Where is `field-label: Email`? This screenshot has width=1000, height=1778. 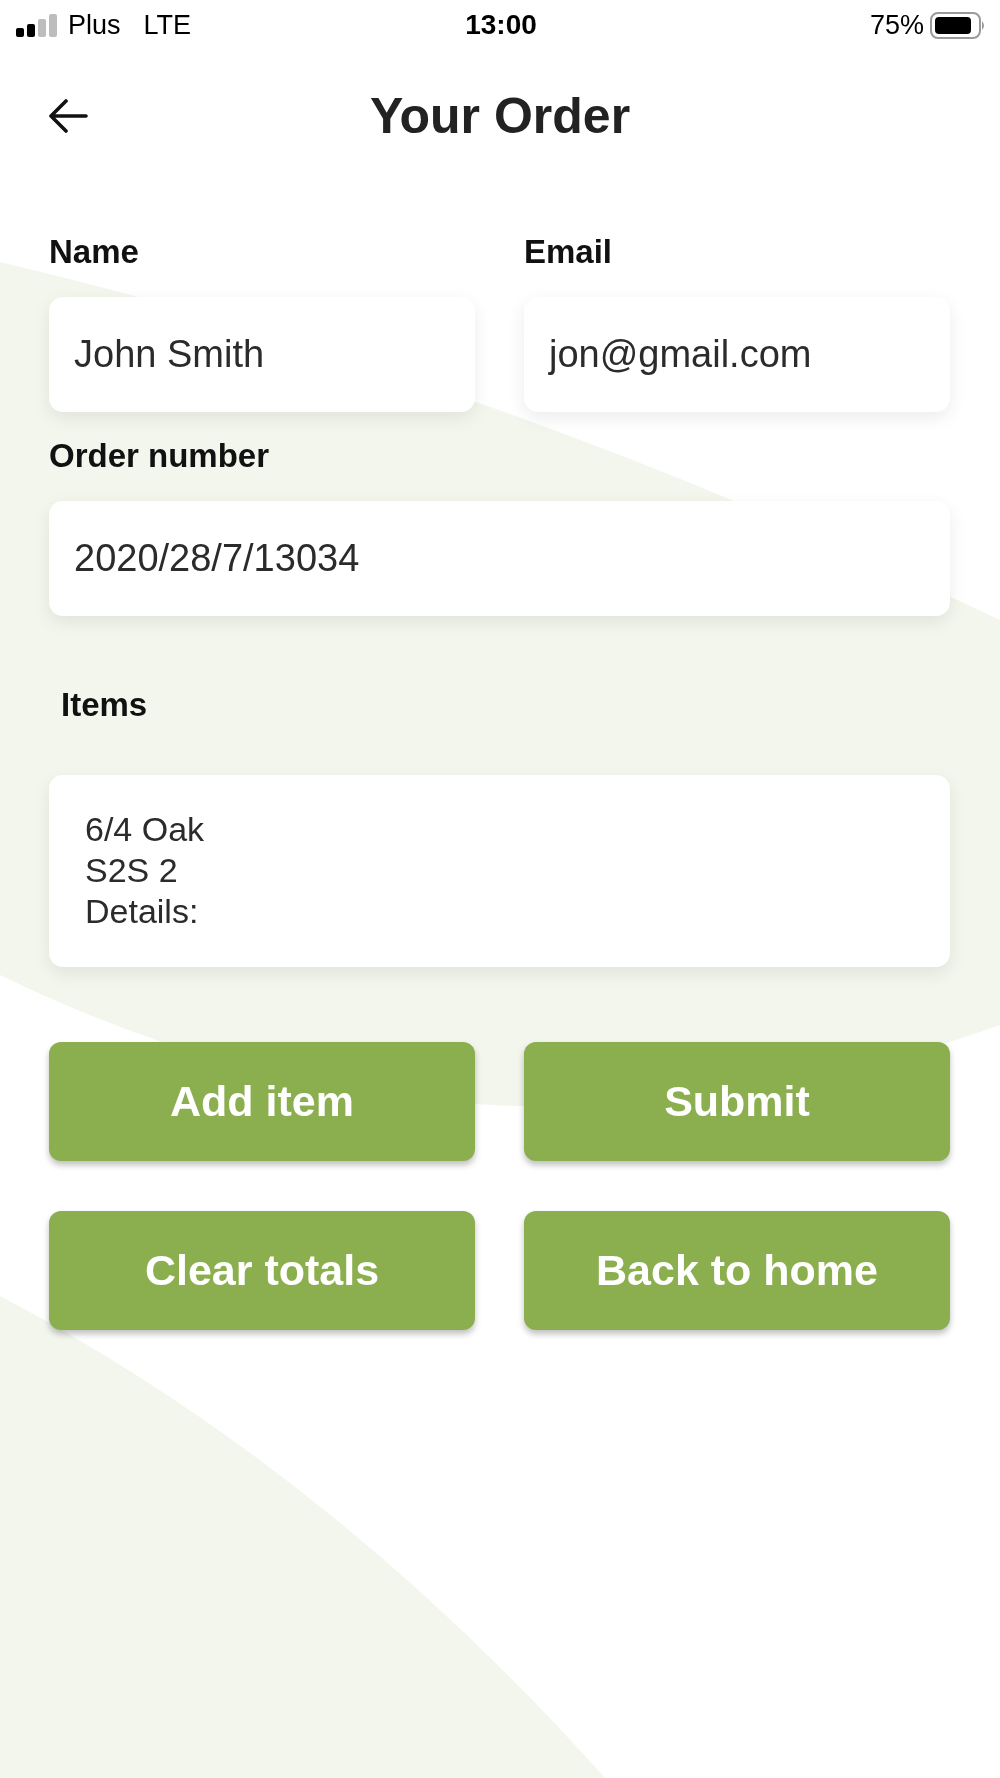
field-label: Email is located at coordinates (569, 252).